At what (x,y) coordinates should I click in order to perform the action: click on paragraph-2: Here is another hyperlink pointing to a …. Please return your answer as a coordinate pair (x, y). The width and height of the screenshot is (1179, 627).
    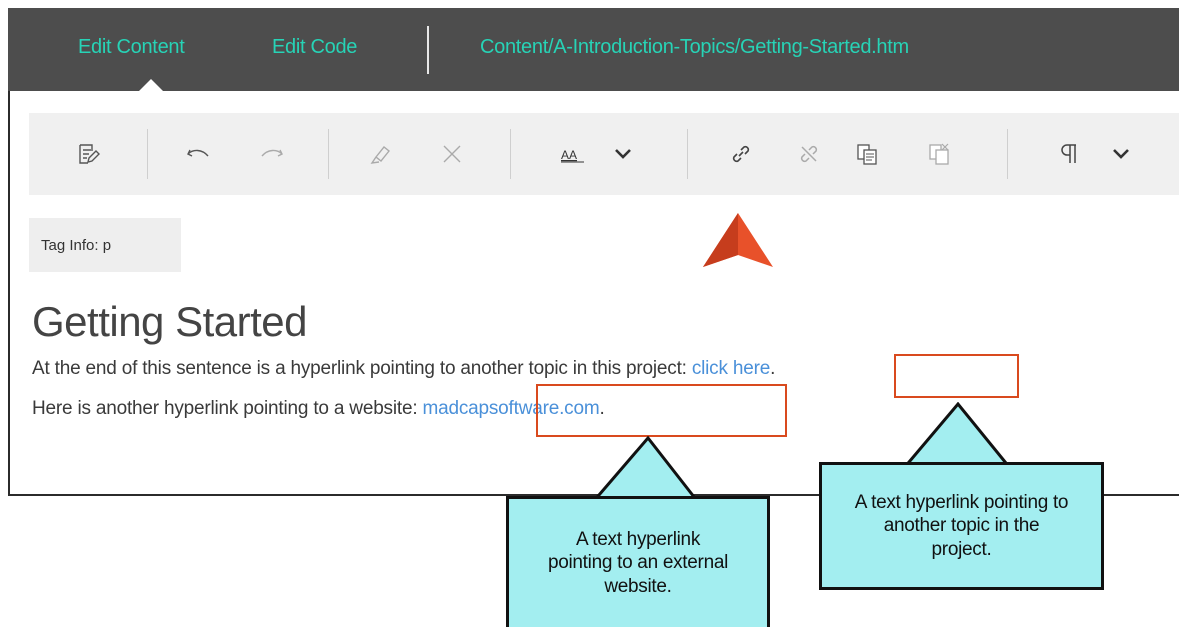
    Looking at the image, I should click on (318, 409).